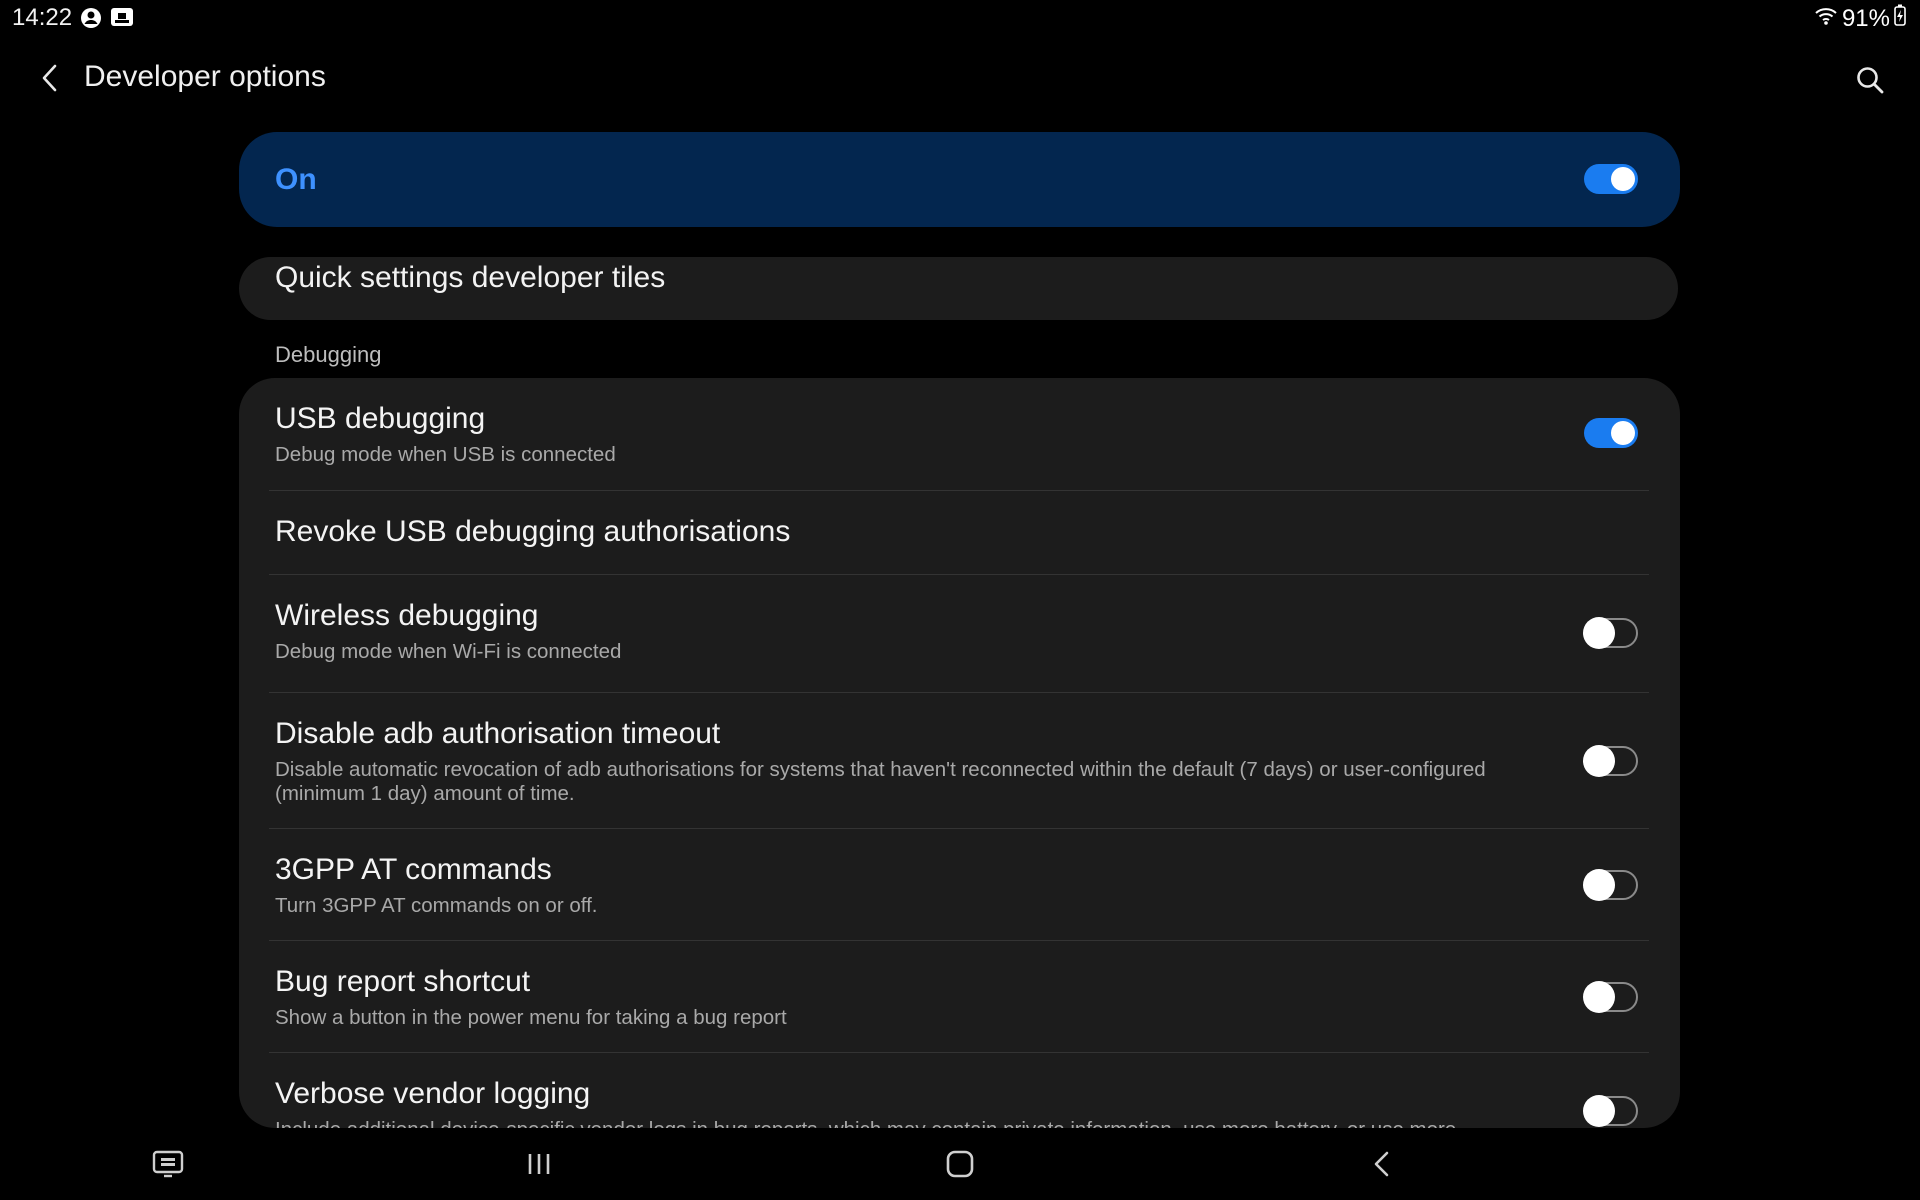 This screenshot has height=1200, width=1920. I want to click on setting-revoke-usb-authorisations: Revoke USB debugging authorisations, so click(959, 532).